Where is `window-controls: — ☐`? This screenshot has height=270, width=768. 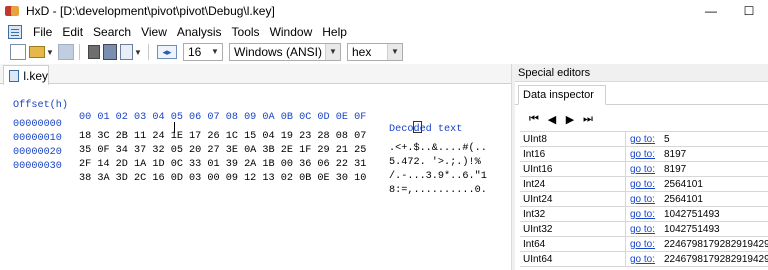
window-controls: — ☐ is located at coordinates (730, 11).